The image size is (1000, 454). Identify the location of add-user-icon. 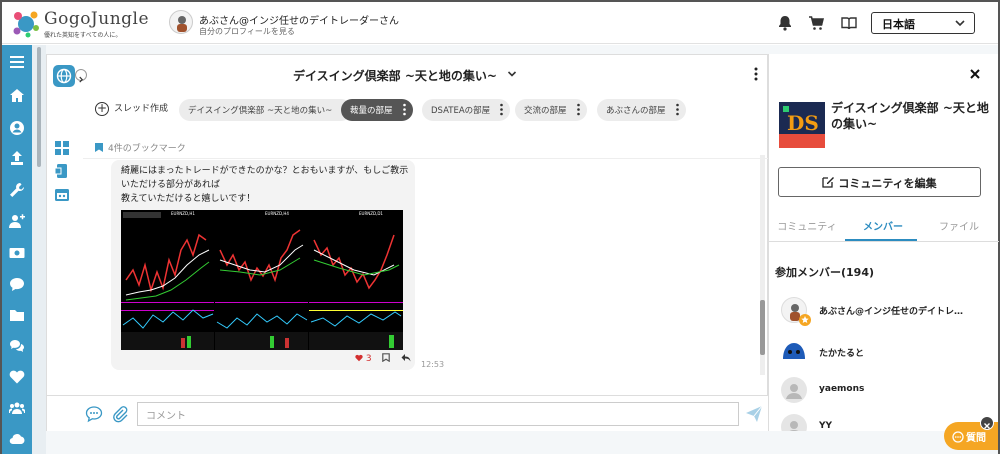
(17, 221).